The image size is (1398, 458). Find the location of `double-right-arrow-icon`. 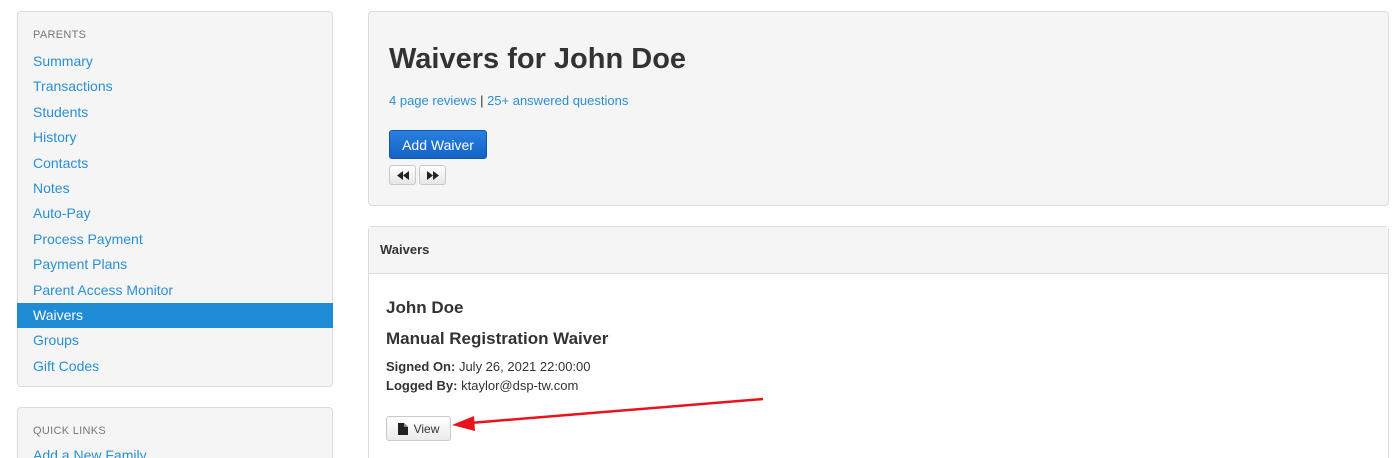

double-right-arrow-icon is located at coordinates (432, 175).